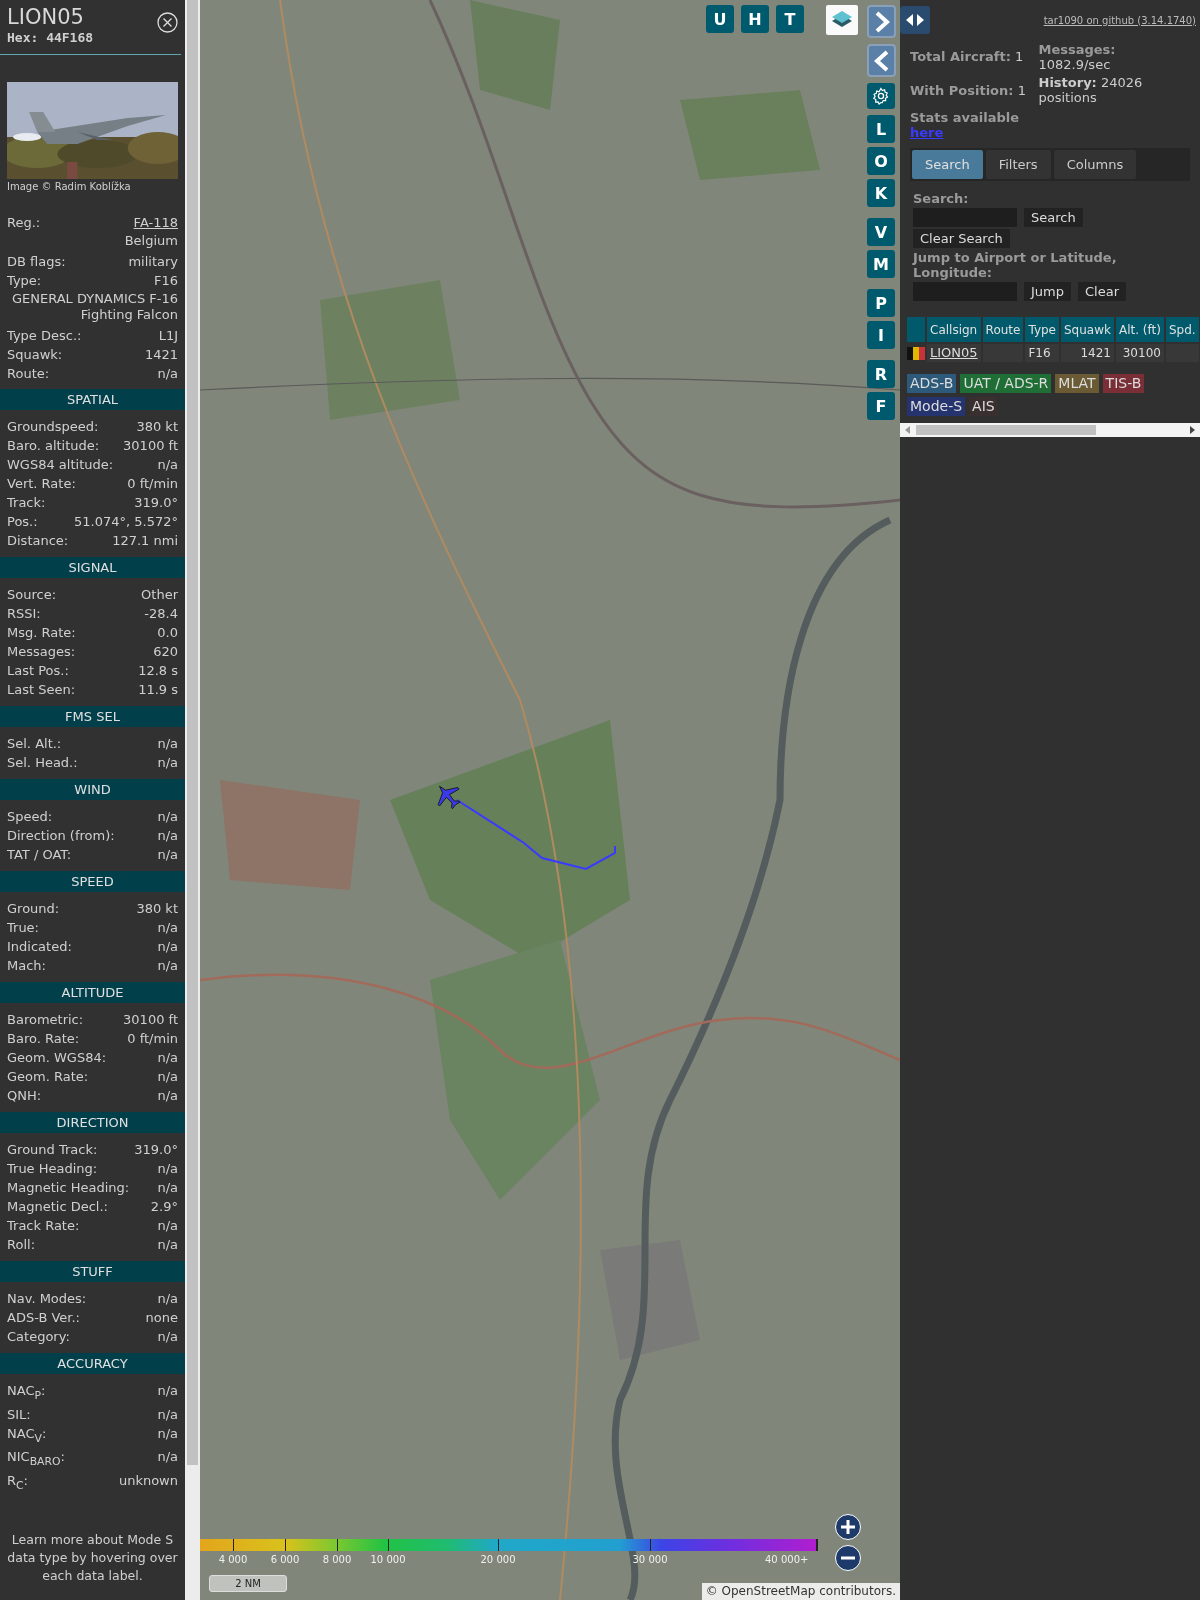 The height and width of the screenshot is (1600, 1200). Describe the element at coordinates (881, 161) in the screenshot. I see `map-toggle-button: O` at that location.